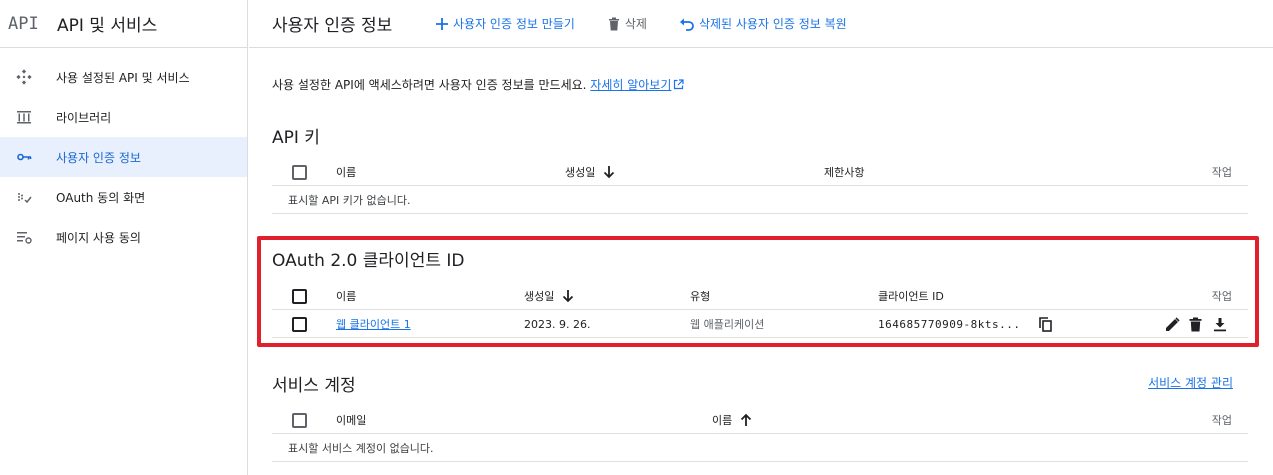 The width and height of the screenshot is (1273, 475). What do you see at coordinates (24, 157) in the screenshot?
I see `key-icon` at bounding box center [24, 157].